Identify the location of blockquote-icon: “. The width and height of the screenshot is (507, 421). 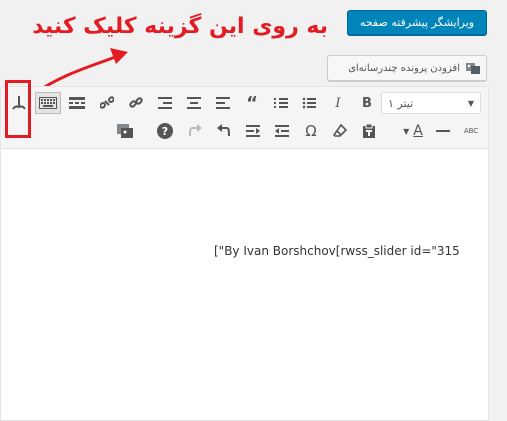
(252, 103).